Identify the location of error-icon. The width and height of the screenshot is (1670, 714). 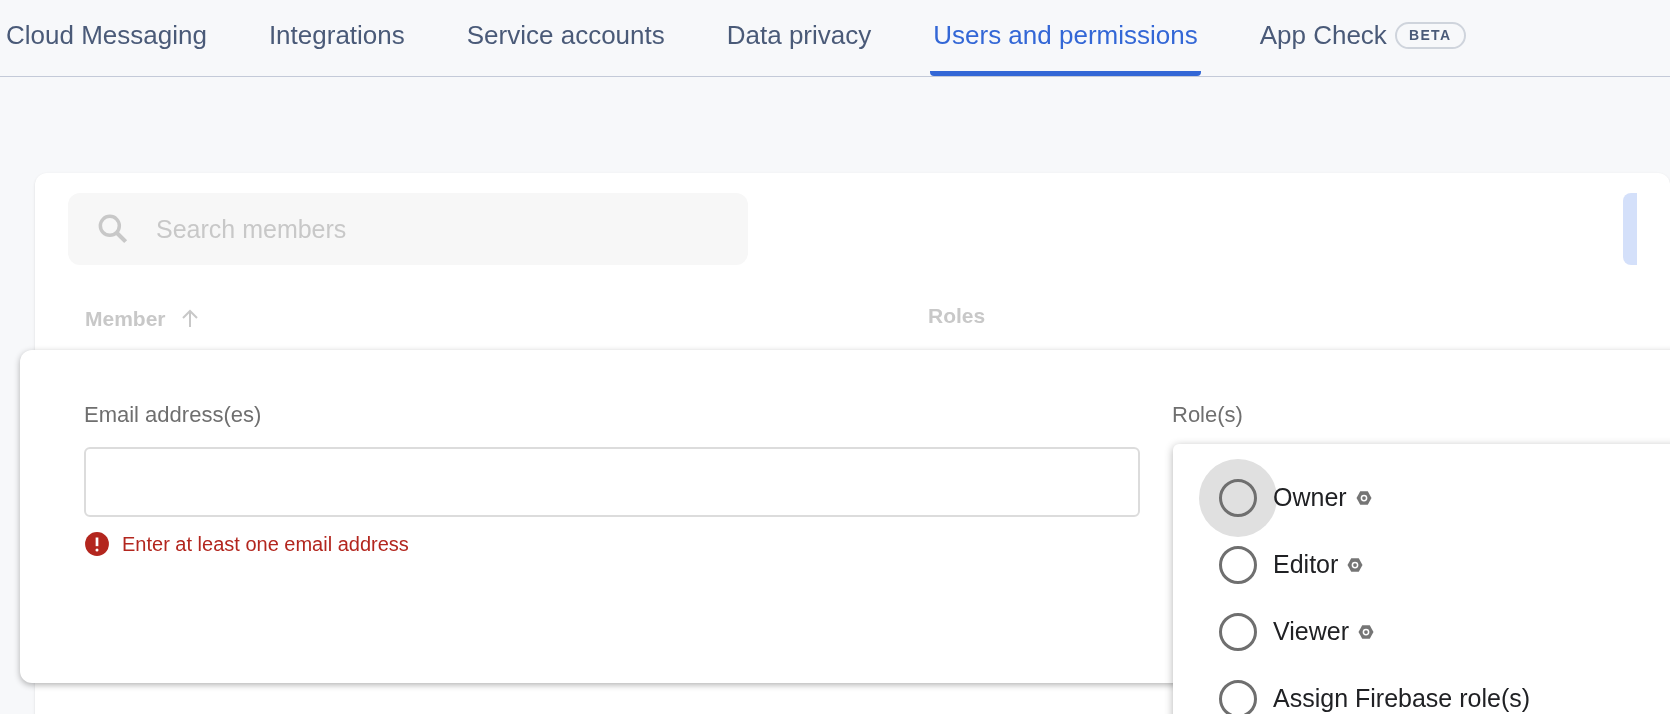
(97, 544).